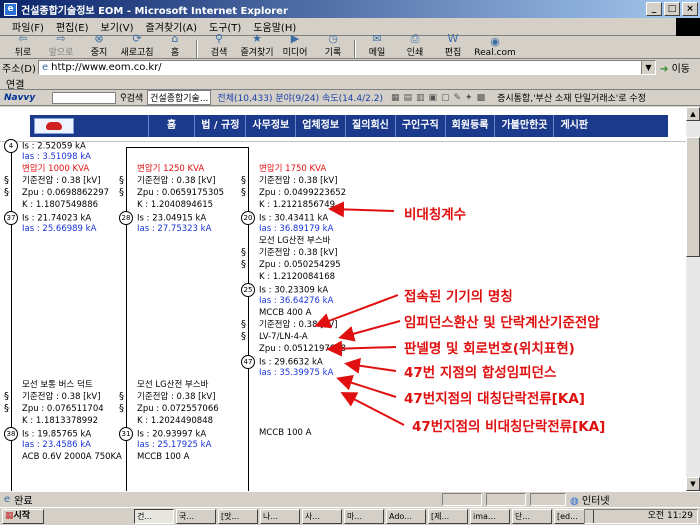  Describe the element at coordinates (225, 26) in the screenshot. I see `menu-tools: 도구(T)` at that location.